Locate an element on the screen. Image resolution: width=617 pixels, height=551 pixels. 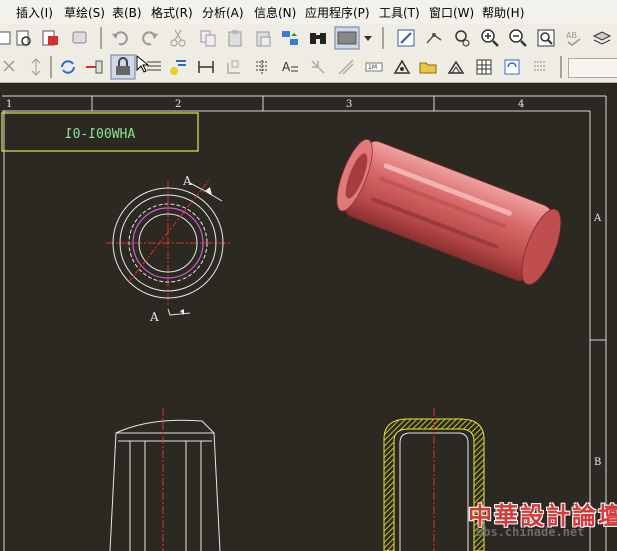
menu-insert: 插入(I) is located at coordinates (34, 12).